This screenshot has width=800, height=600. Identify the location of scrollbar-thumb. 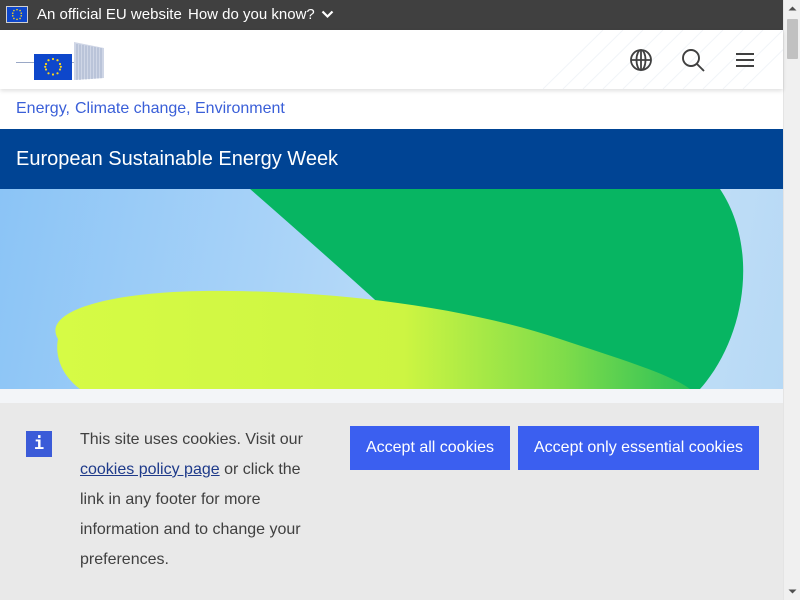
(792, 39).